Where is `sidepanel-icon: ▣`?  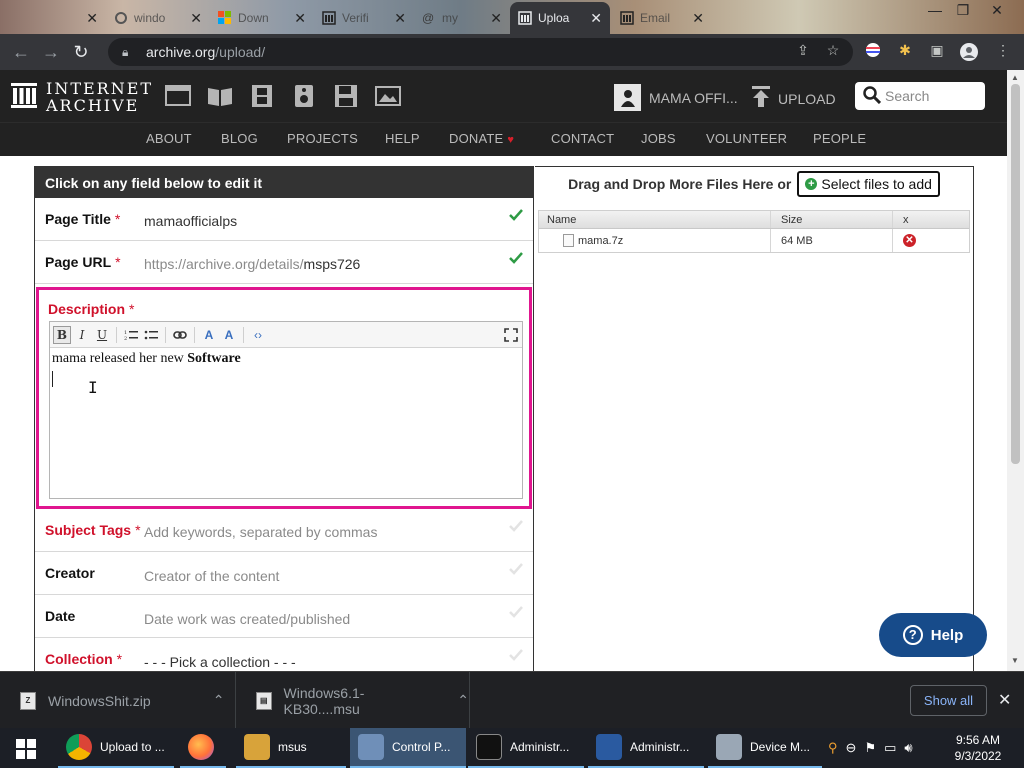
sidepanel-icon: ▣ is located at coordinates (937, 52).